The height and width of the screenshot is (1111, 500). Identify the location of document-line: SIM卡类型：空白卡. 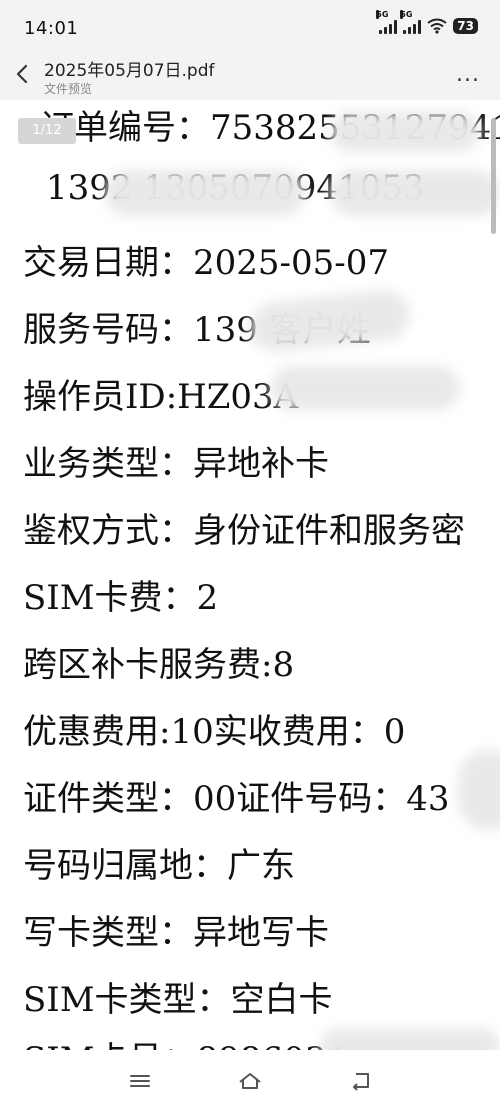
(178, 1000).